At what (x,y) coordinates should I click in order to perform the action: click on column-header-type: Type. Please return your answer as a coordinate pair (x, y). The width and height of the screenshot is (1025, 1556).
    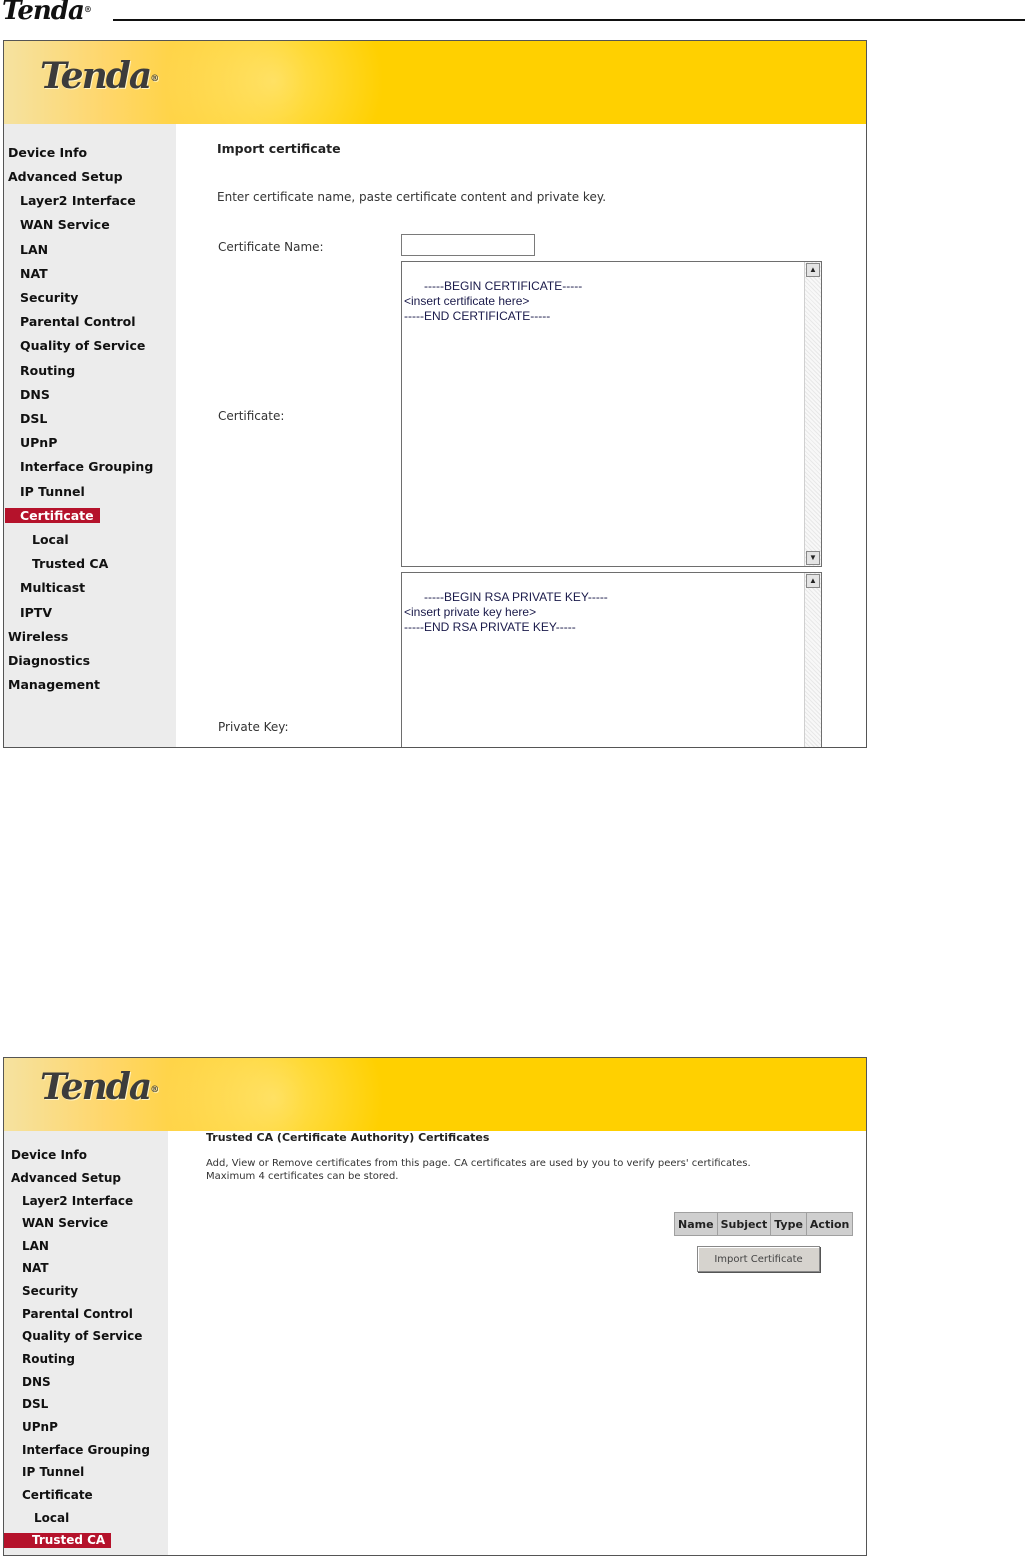
    Looking at the image, I should click on (788, 1224).